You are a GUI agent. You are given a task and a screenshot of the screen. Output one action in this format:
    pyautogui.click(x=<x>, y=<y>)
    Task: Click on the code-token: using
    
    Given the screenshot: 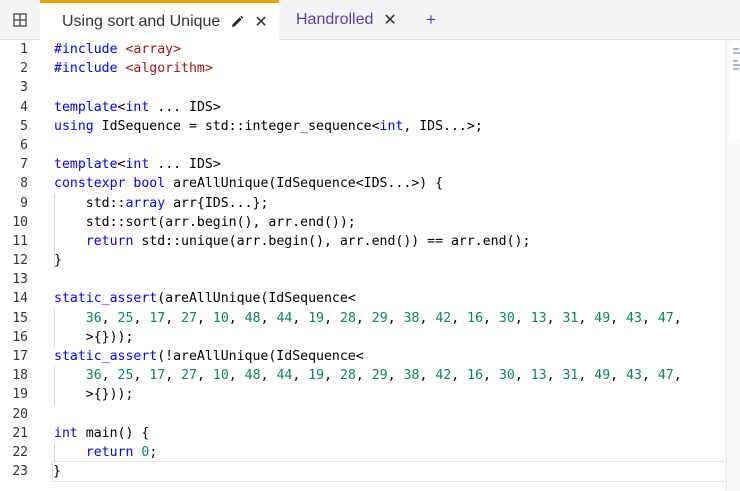 What is the action you would take?
    pyautogui.click(x=74, y=126)
    